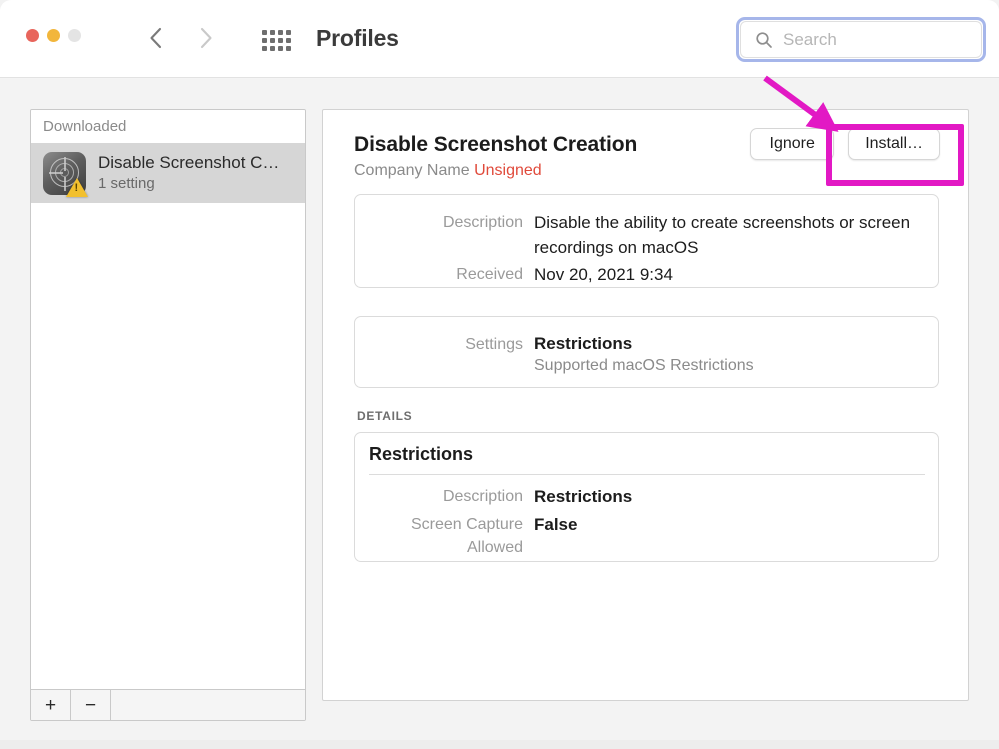 This screenshot has height=749, width=999. I want to click on list-item-disable-screenshot-creation: Disable Screenshot C… 1 setting, so click(168, 173).